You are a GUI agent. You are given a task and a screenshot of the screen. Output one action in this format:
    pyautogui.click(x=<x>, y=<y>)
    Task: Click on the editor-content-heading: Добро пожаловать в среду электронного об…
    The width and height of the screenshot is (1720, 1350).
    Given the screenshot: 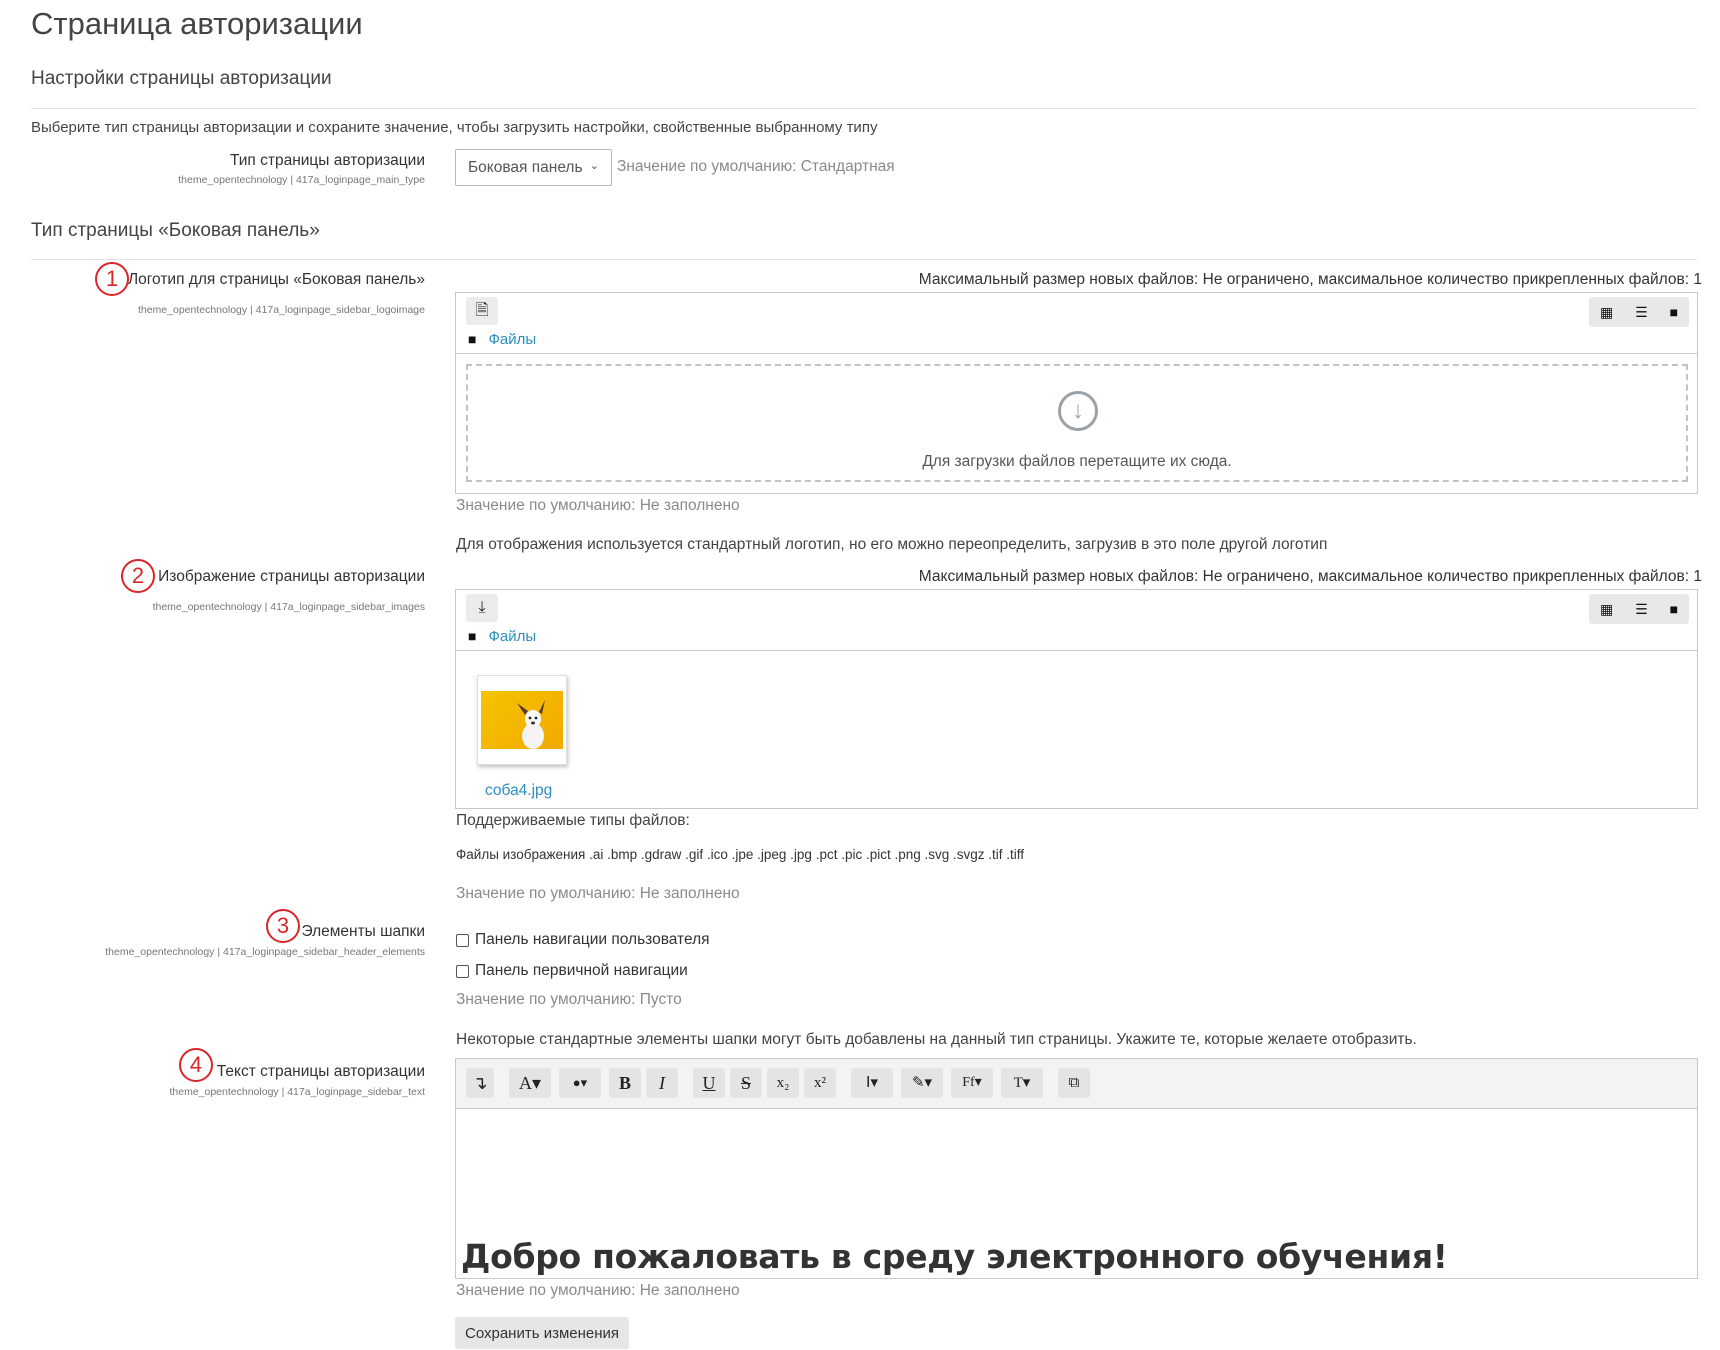 What is the action you would take?
    pyautogui.click(x=954, y=1256)
    